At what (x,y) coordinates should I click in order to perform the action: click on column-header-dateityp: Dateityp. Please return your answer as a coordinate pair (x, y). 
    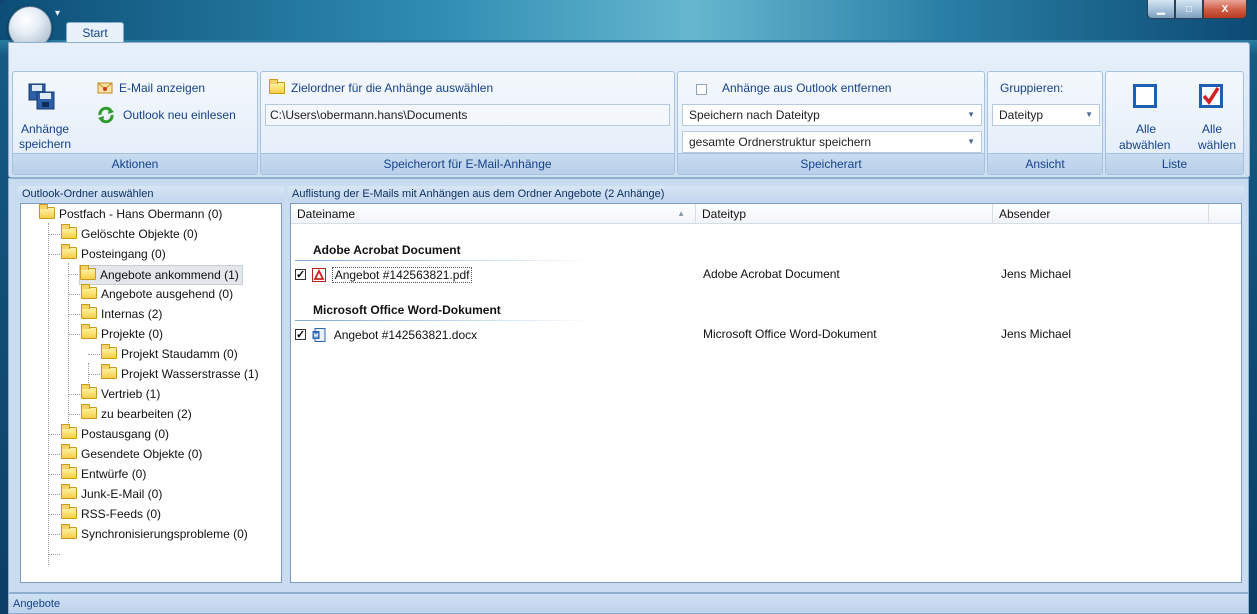
    Looking at the image, I should click on (844, 214).